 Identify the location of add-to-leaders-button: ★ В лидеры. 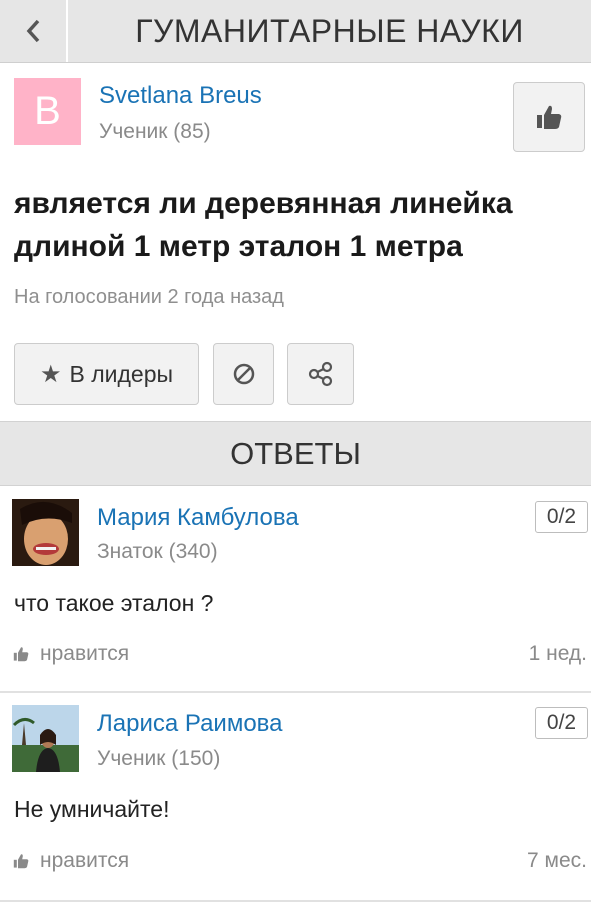
(106, 374).